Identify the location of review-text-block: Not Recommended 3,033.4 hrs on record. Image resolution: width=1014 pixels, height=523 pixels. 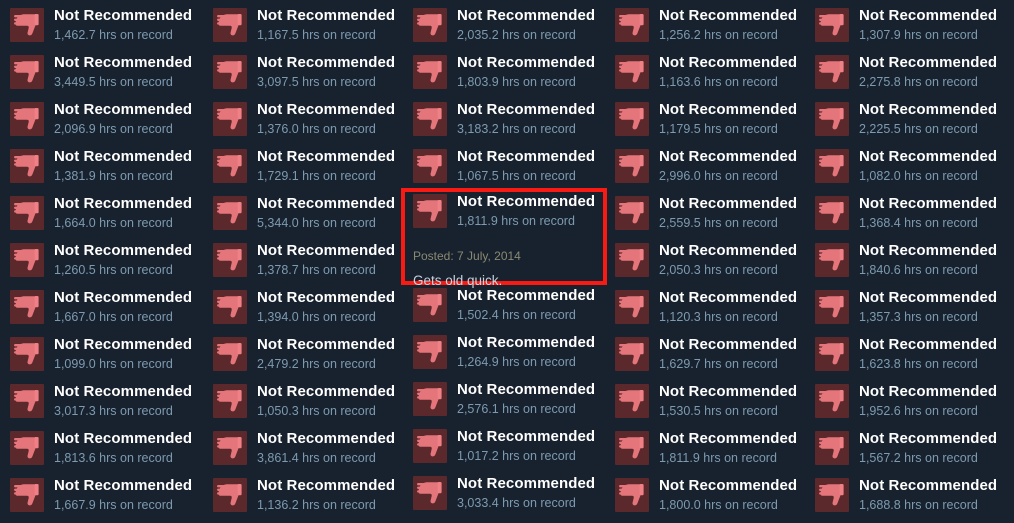
(526, 491).